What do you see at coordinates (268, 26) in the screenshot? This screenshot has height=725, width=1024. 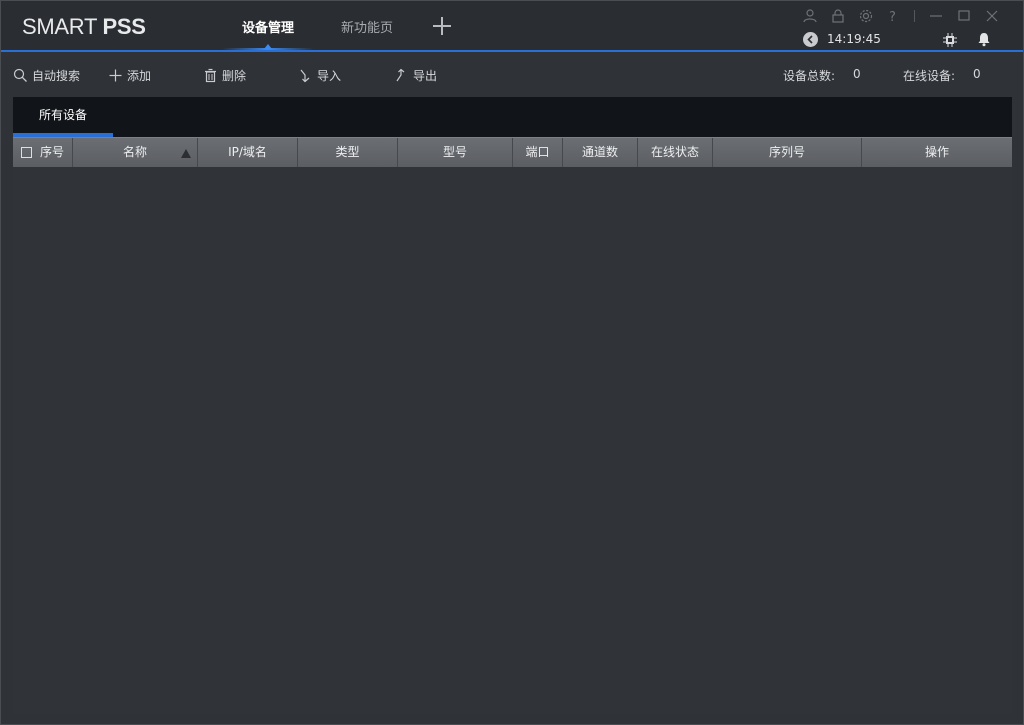 I see `tab-device-management: 设备管理` at bounding box center [268, 26].